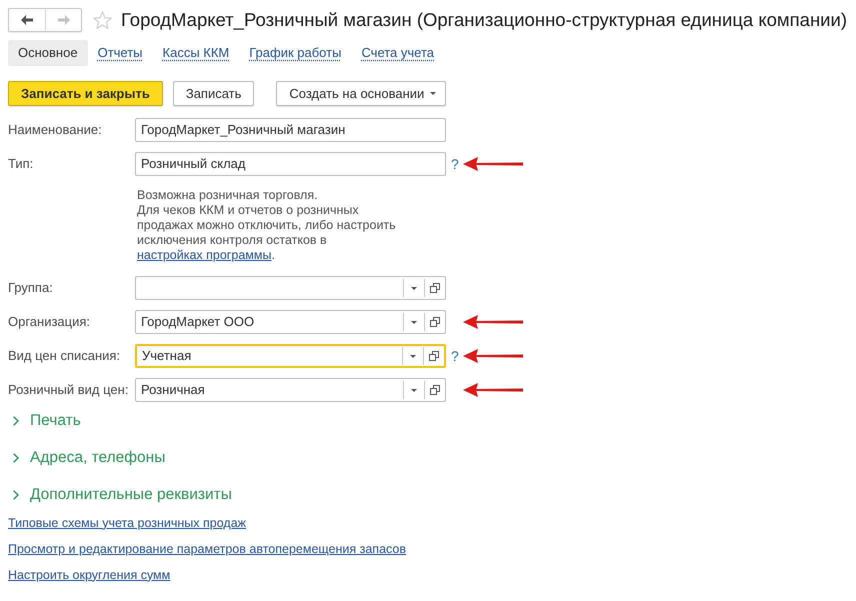 Image resolution: width=856 pixels, height=601 pixels. Describe the element at coordinates (127, 523) in the screenshot. I see `link: Типовые схемы учета розничных продаж` at that location.